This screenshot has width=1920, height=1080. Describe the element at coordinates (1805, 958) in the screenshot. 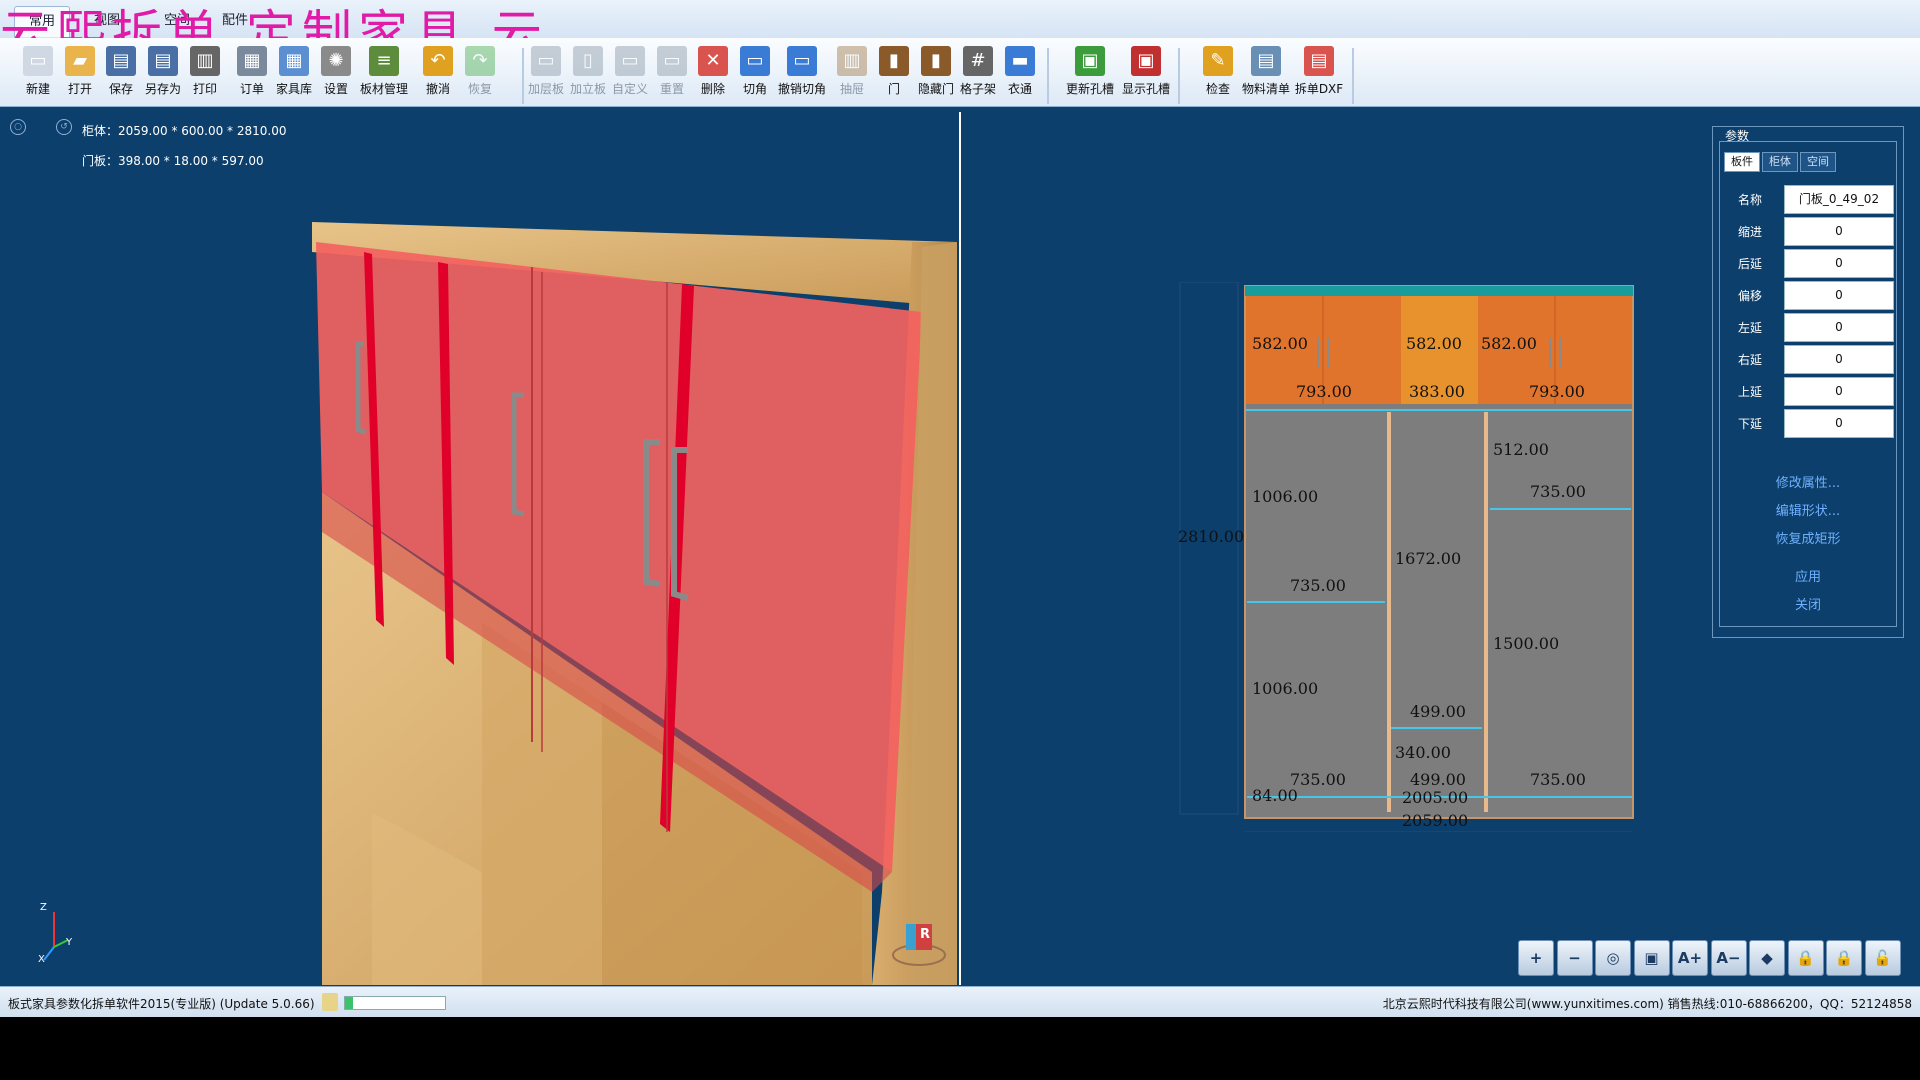

I see `lock-icon: 🔒` at that location.